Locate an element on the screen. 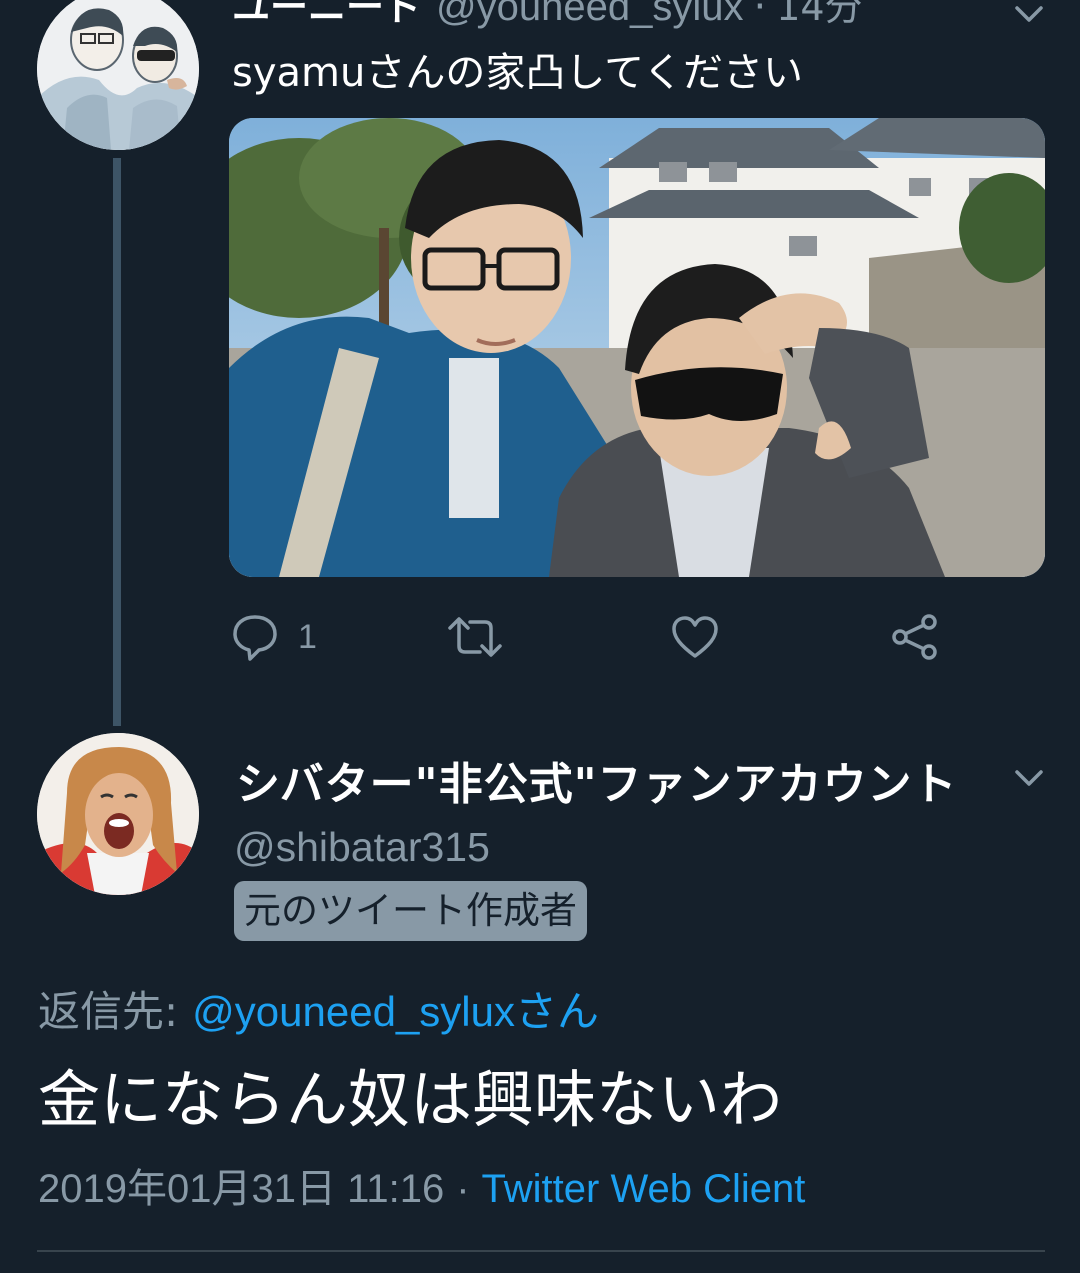 This screenshot has height=1273, width=1080. share-icon is located at coordinates (914, 637).